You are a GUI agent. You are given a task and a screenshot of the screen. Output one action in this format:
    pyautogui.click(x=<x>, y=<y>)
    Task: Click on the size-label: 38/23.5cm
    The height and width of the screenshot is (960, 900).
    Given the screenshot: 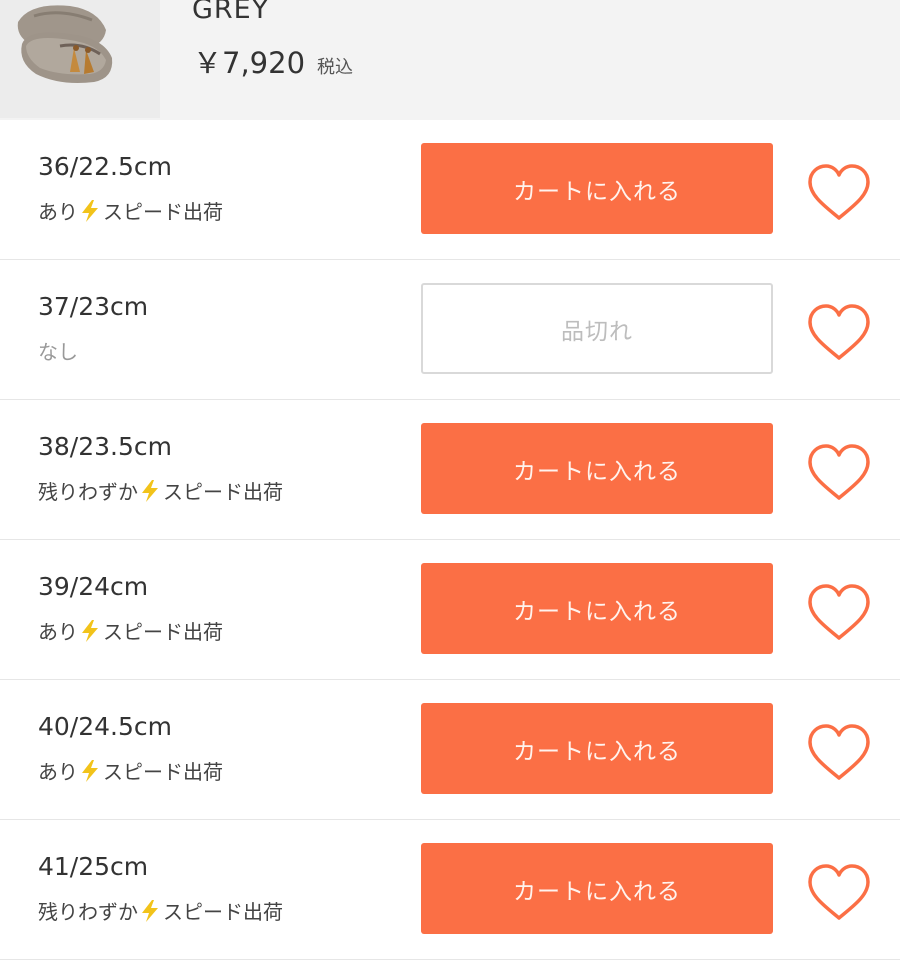 What is the action you would take?
    pyautogui.click(x=105, y=446)
    